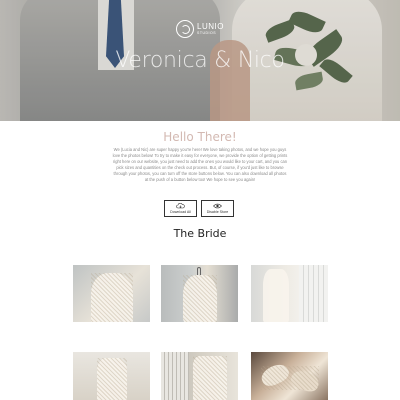  What do you see at coordinates (199, 208) in the screenshot?
I see `gallery-actions: Download All Disable Store` at bounding box center [199, 208].